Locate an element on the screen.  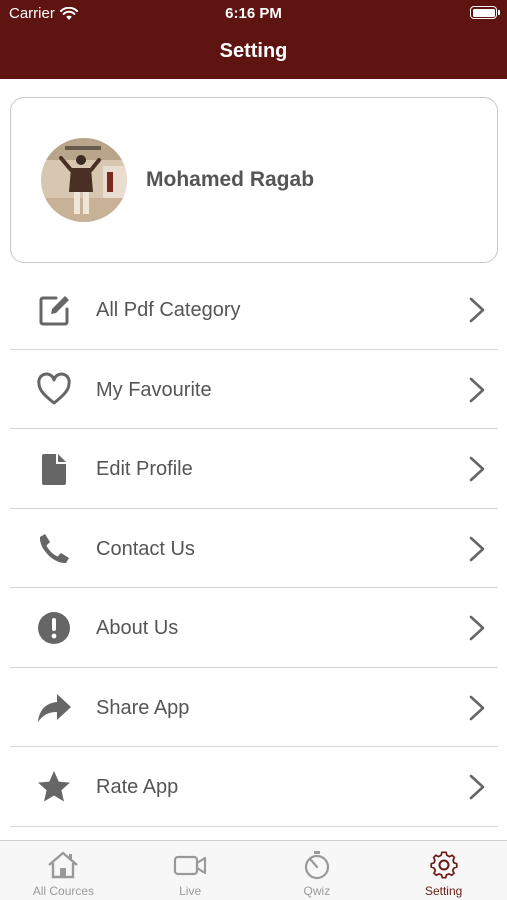
tab-label: Setting is located at coordinates (443, 891).